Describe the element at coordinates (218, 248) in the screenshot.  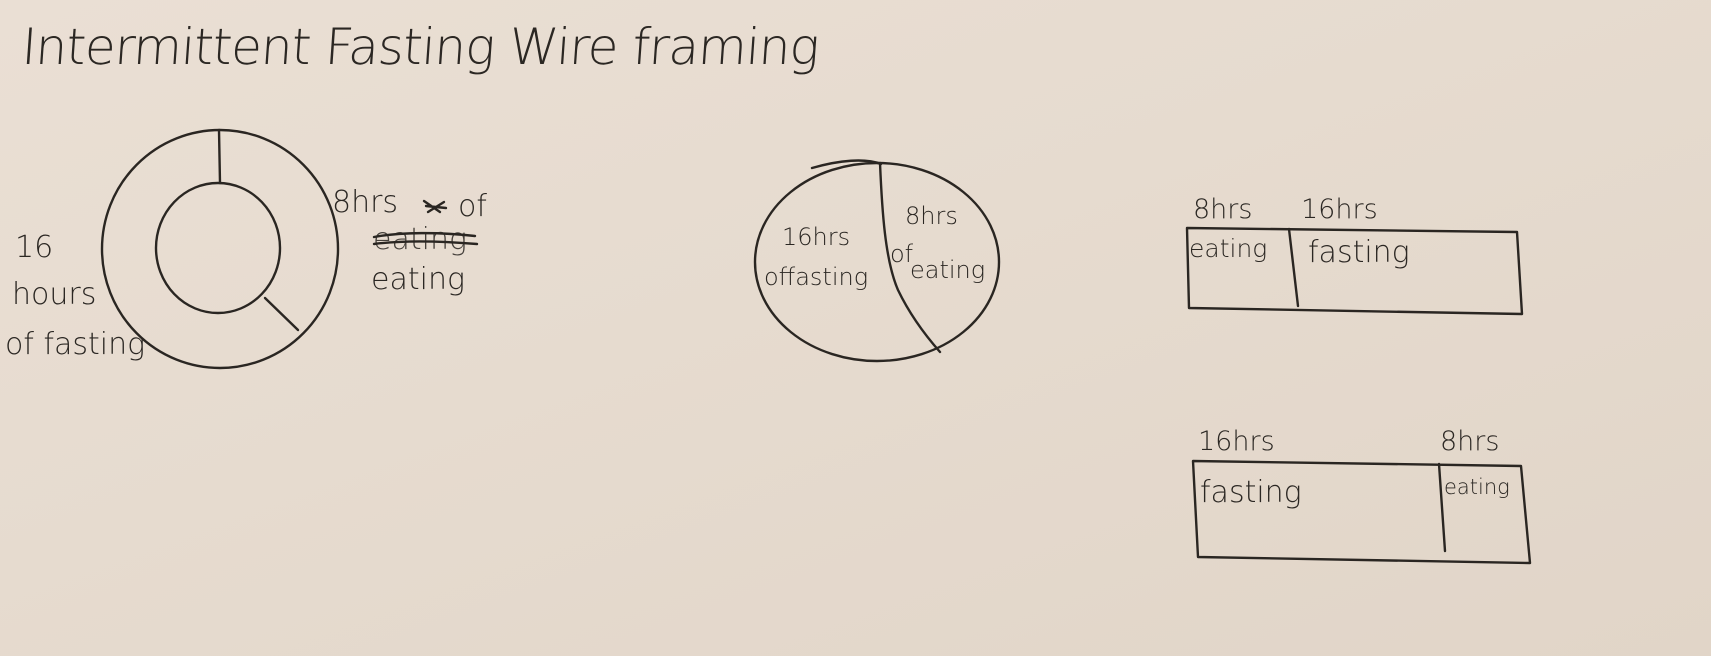
I see `donut-inner-ring` at that location.